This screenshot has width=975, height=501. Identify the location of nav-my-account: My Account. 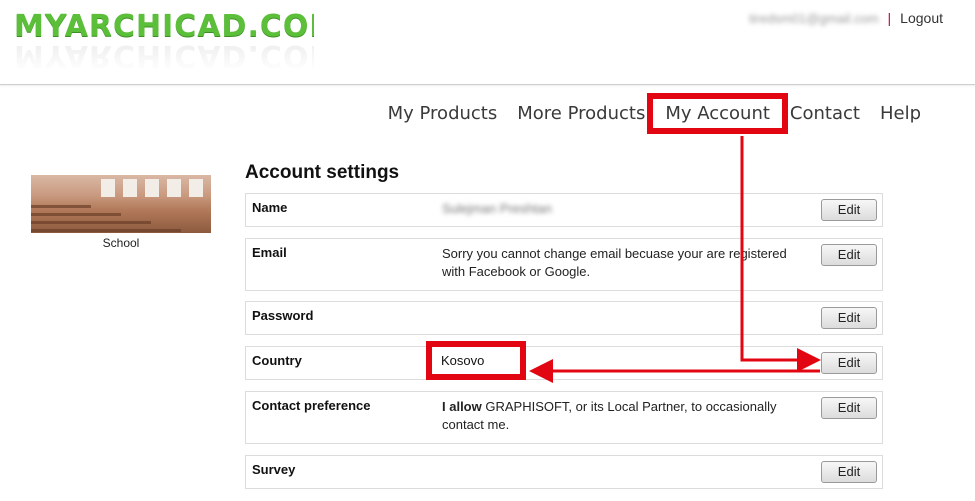
(717, 113).